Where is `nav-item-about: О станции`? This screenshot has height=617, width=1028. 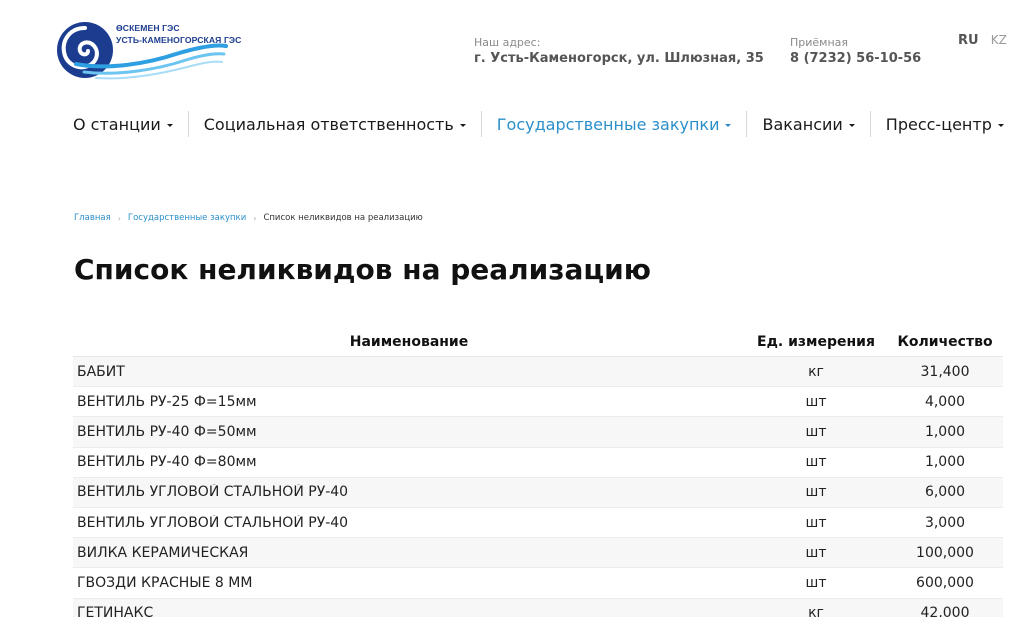 nav-item-about: О станции is located at coordinates (123, 124).